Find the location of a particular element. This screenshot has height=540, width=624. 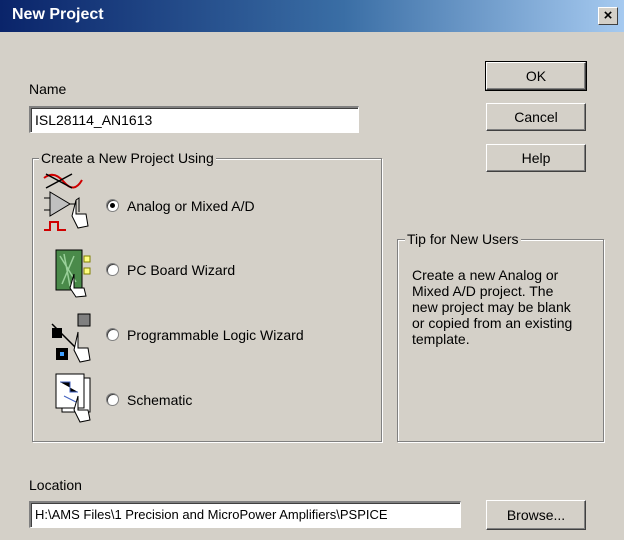

option-analog-mixed-label: Analog or Mixed A/D is located at coordinates (191, 206).